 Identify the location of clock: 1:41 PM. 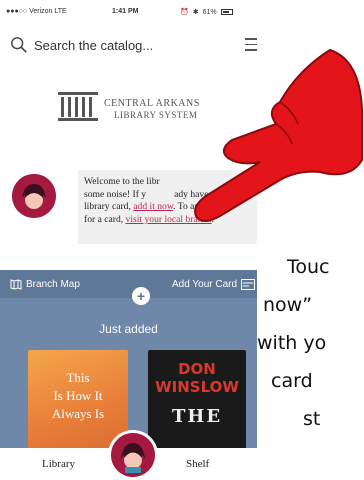
(125, 11).